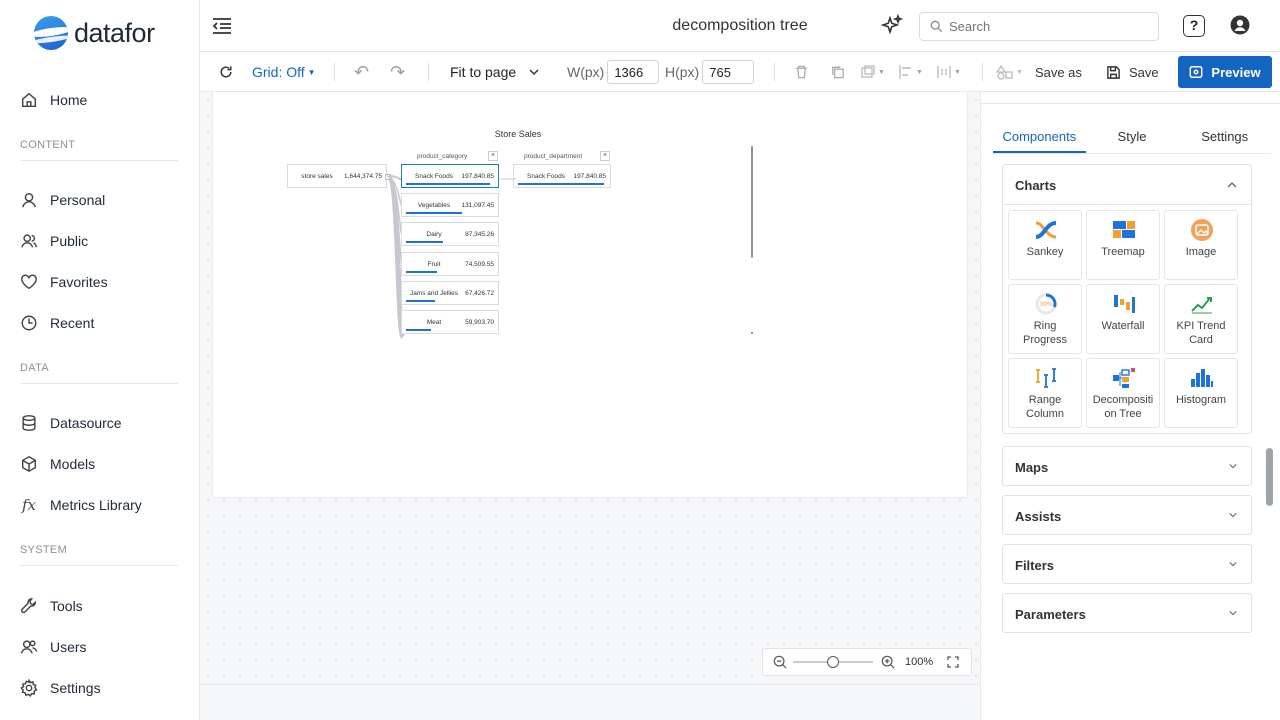 Image resolution: width=1280 pixels, height=720 pixels. What do you see at coordinates (1201, 252) in the screenshot?
I see `component-label: Image` at bounding box center [1201, 252].